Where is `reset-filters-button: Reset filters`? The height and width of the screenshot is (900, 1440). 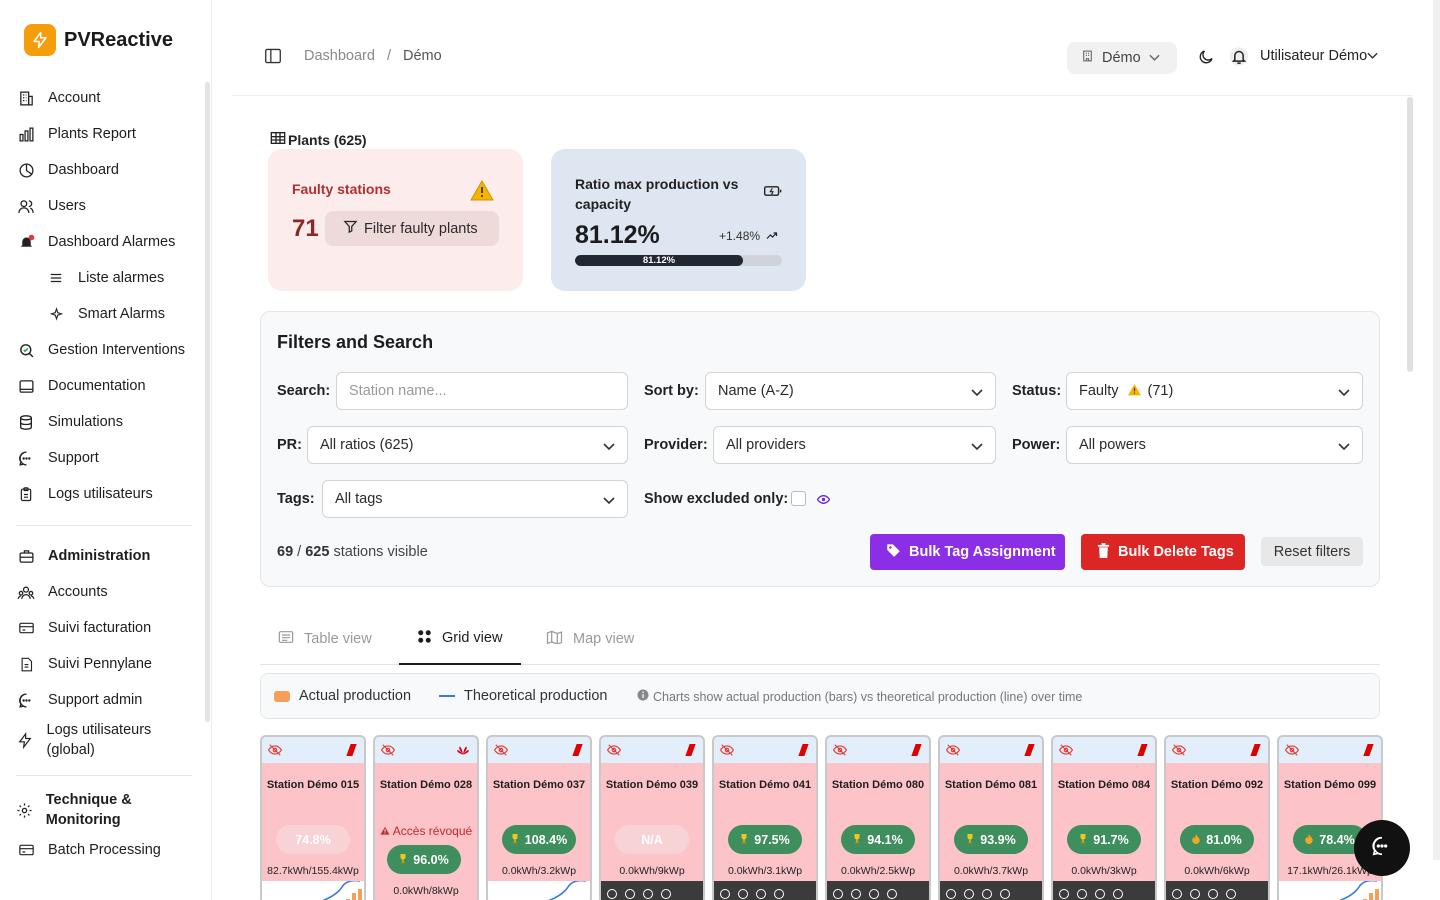 reset-filters-button: Reset filters is located at coordinates (1312, 551).